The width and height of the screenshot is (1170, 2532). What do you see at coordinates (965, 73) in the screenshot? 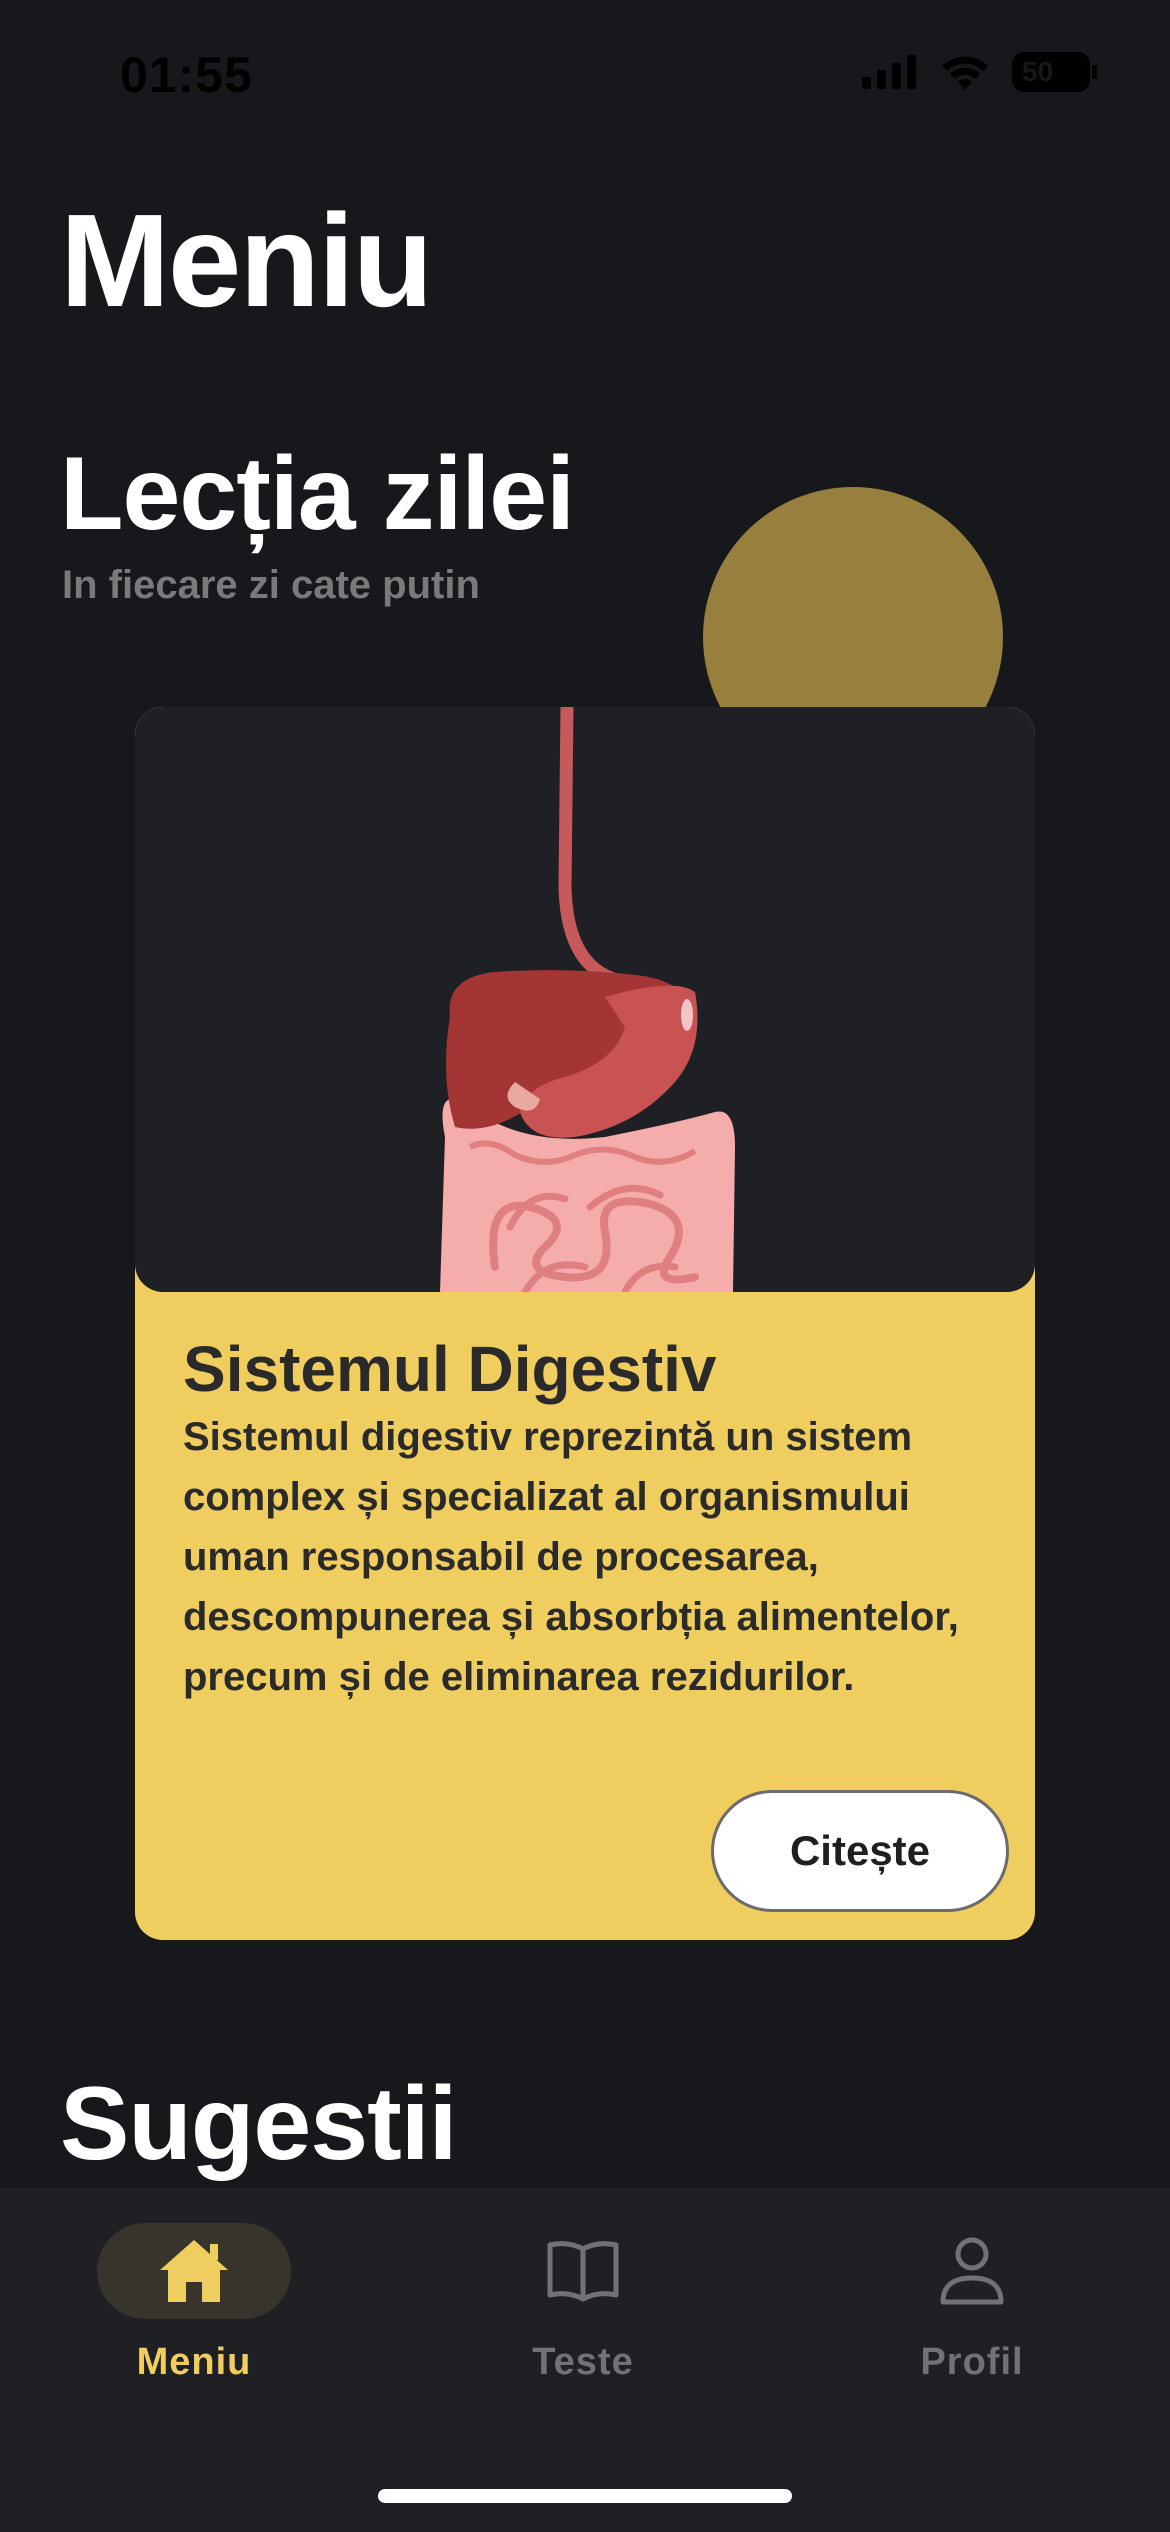
I see `wifi-icon` at bounding box center [965, 73].